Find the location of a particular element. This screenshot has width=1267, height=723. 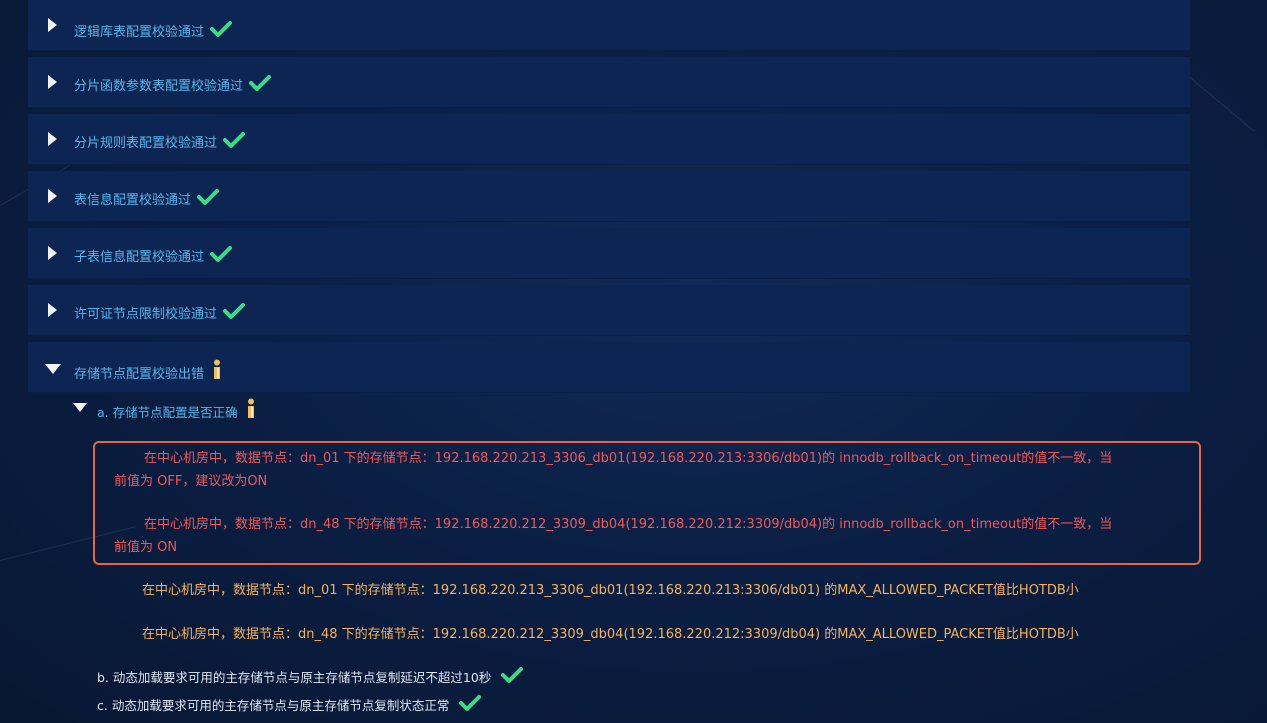

sub-item-a: a. 存储节点配置是否正确 is located at coordinates (177, 409).